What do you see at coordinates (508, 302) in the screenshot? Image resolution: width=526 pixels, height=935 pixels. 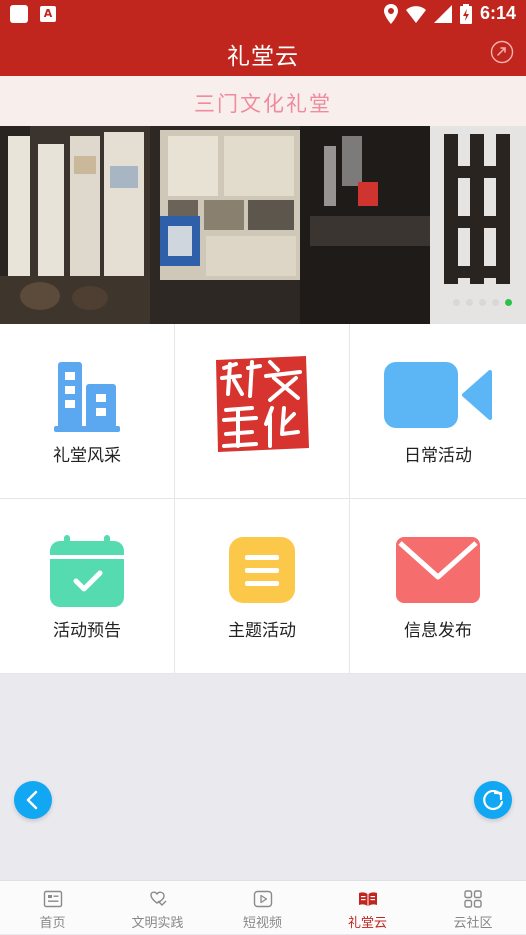 I see `carousel-dot-active` at bounding box center [508, 302].